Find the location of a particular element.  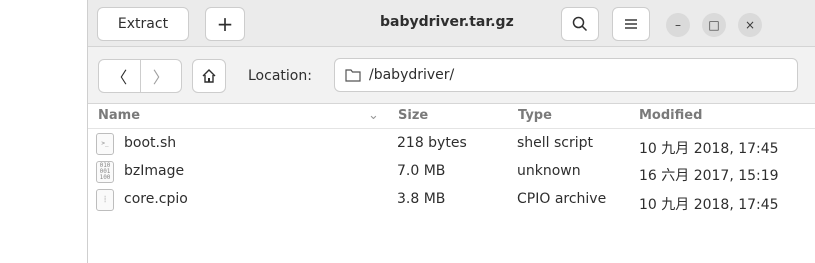

search-icon is located at coordinates (580, 24).